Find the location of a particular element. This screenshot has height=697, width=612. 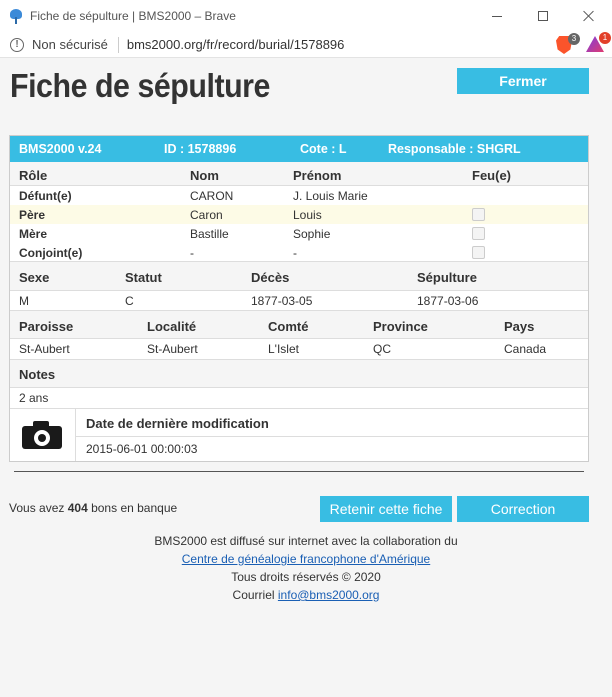

status-cell: C is located at coordinates (129, 301).